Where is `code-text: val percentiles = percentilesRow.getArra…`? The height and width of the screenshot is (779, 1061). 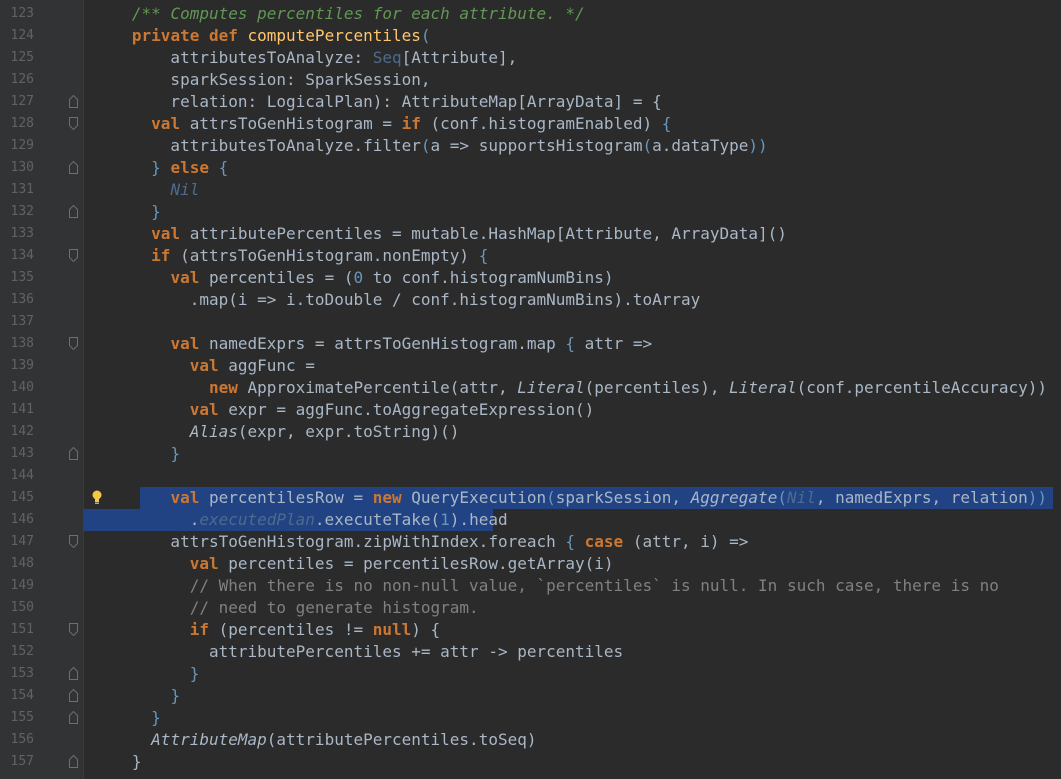
code-text: val percentiles = percentilesRow.getArra… is located at coordinates (572, 564).